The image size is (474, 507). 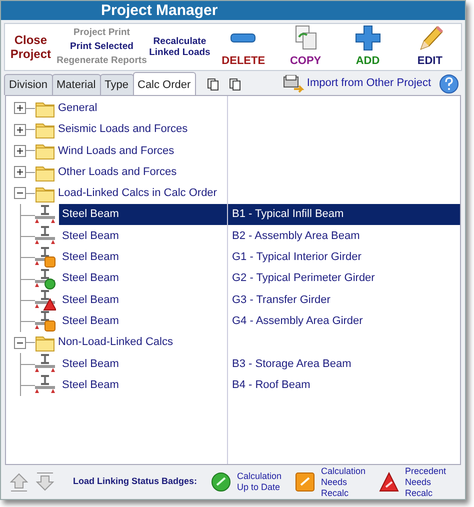 What do you see at coordinates (305, 47) in the screenshot?
I see `toolbar-button: COPY` at bounding box center [305, 47].